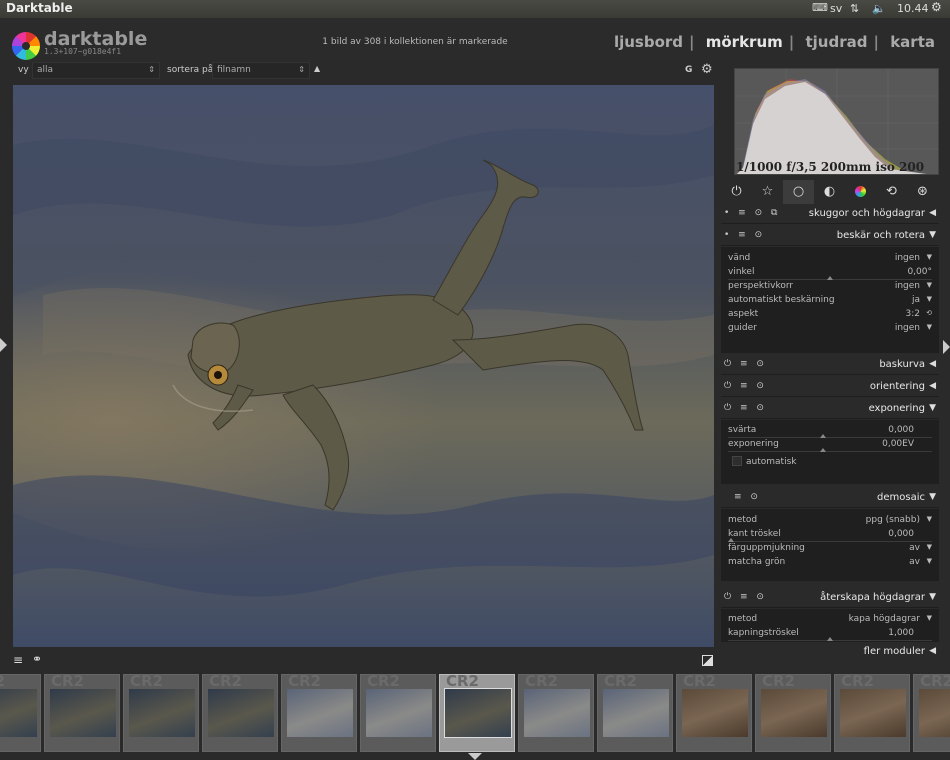 The image size is (950, 760). What do you see at coordinates (836, 121) in the screenshot?
I see `histogram` at bounding box center [836, 121].